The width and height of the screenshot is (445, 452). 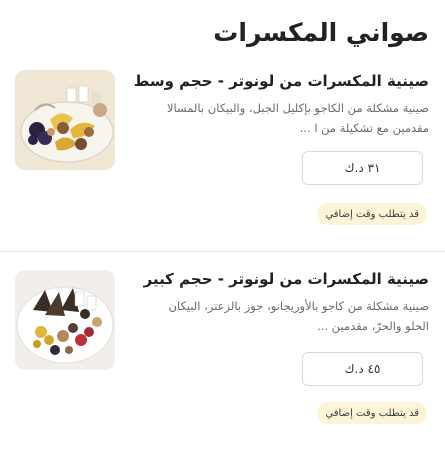 I want to click on product-image-large, so click(x=65, y=320).